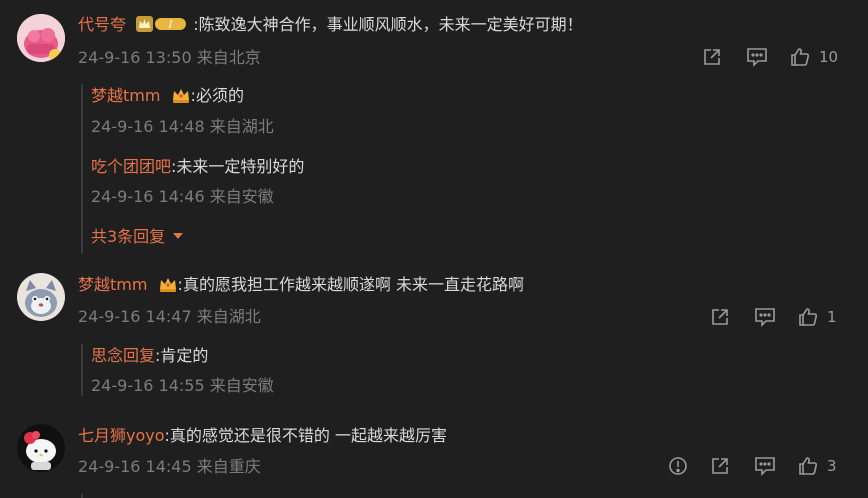 This screenshot has height=498, width=868. What do you see at coordinates (112, 284) in the screenshot?
I see `username: 梦越tmm` at bounding box center [112, 284].